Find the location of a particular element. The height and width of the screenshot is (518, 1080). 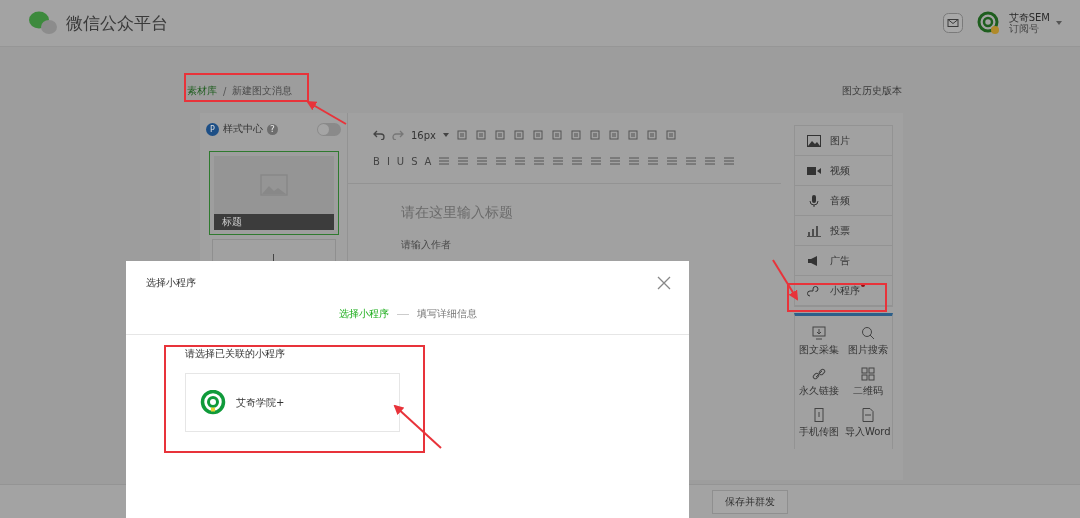

font-size-dropdown: 16px is located at coordinates (423, 135).